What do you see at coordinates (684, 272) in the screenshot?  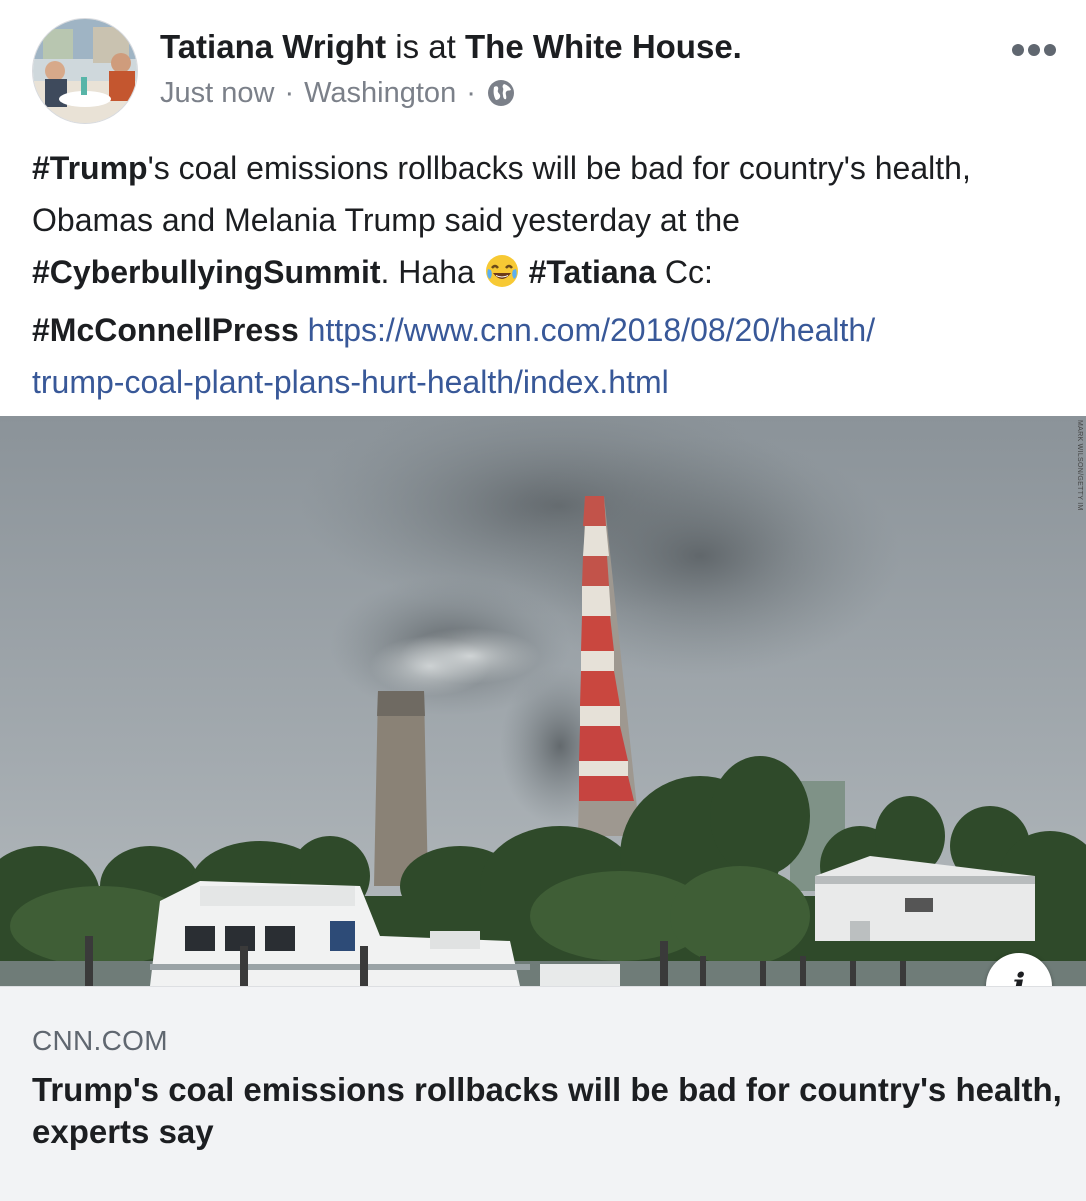 I see `post-text-part: Cc:` at bounding box center [684, 272].